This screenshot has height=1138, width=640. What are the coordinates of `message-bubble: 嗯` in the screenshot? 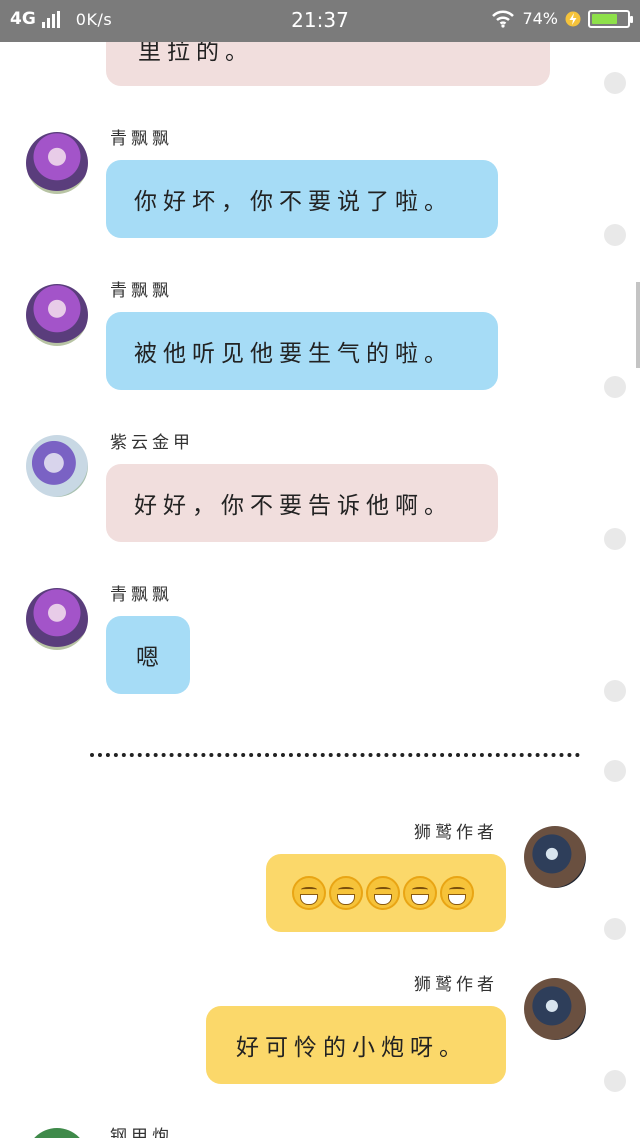 It's located at (148, 655).